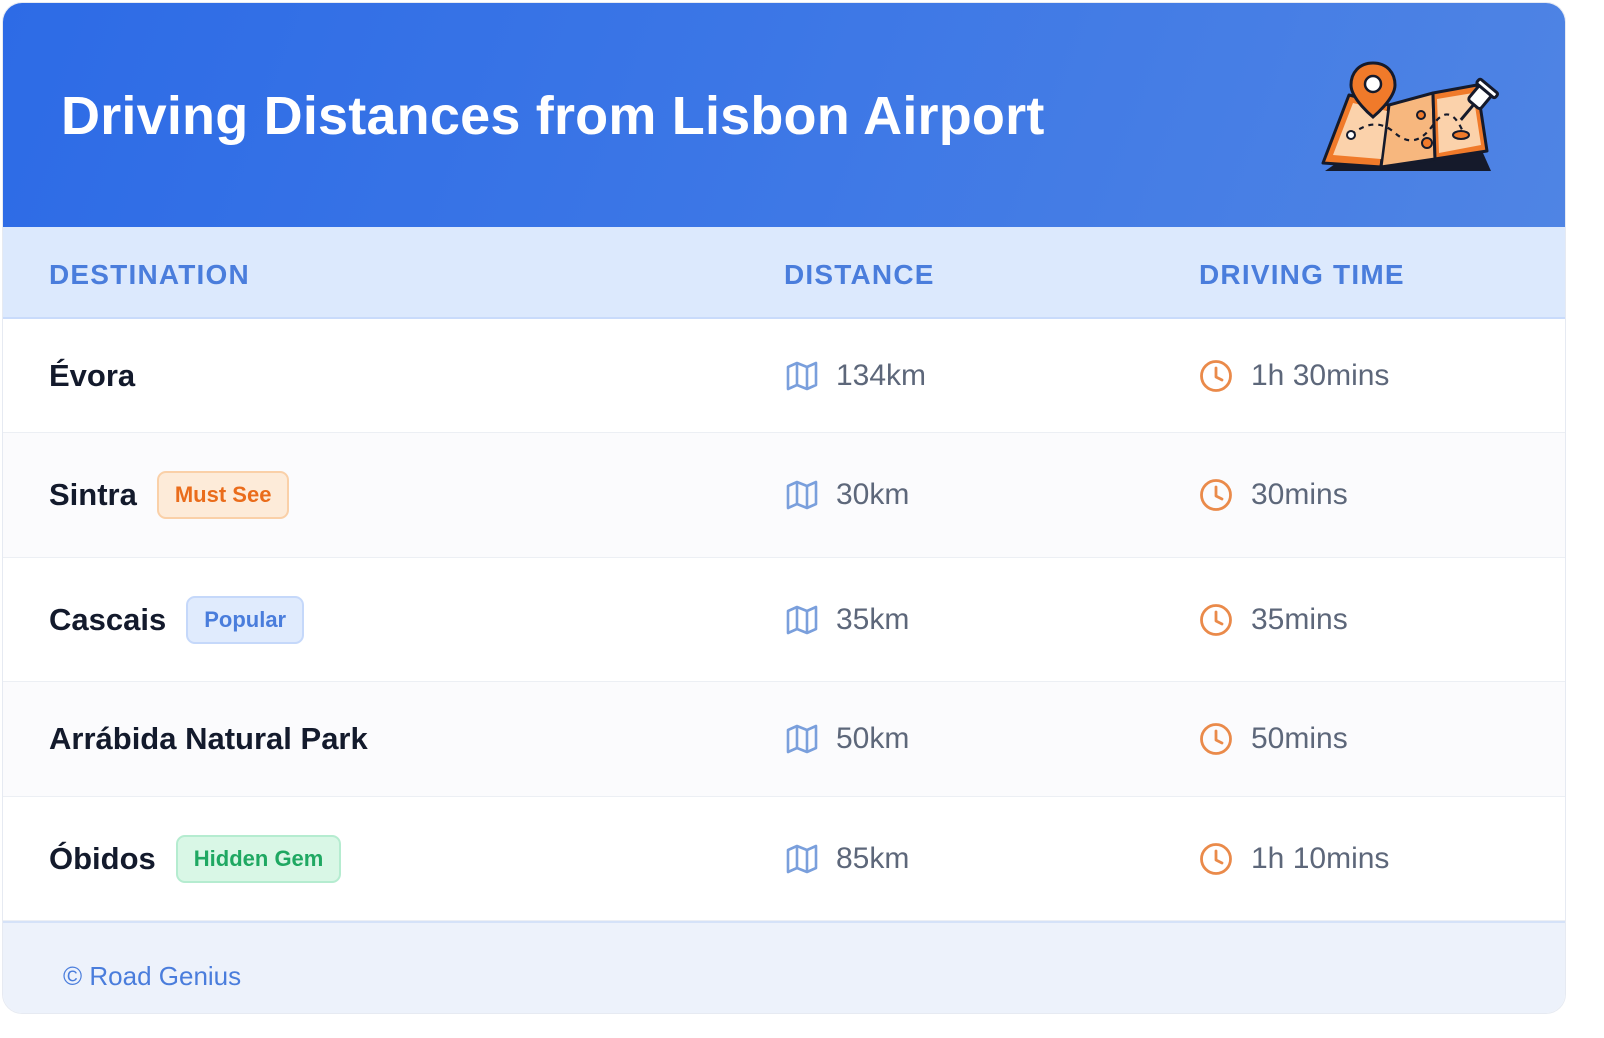  What do you see at coordinates (1299, 619) in the screenshot?
I see `driving-time-value: 35mins` at bounding box center [1299, 619].